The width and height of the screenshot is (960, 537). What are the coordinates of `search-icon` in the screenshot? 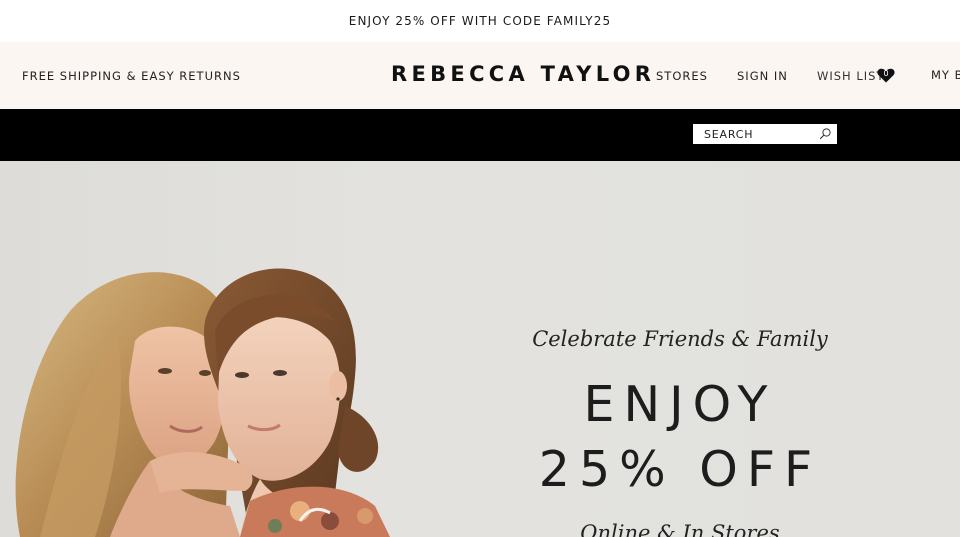 It's located at (825, 134).